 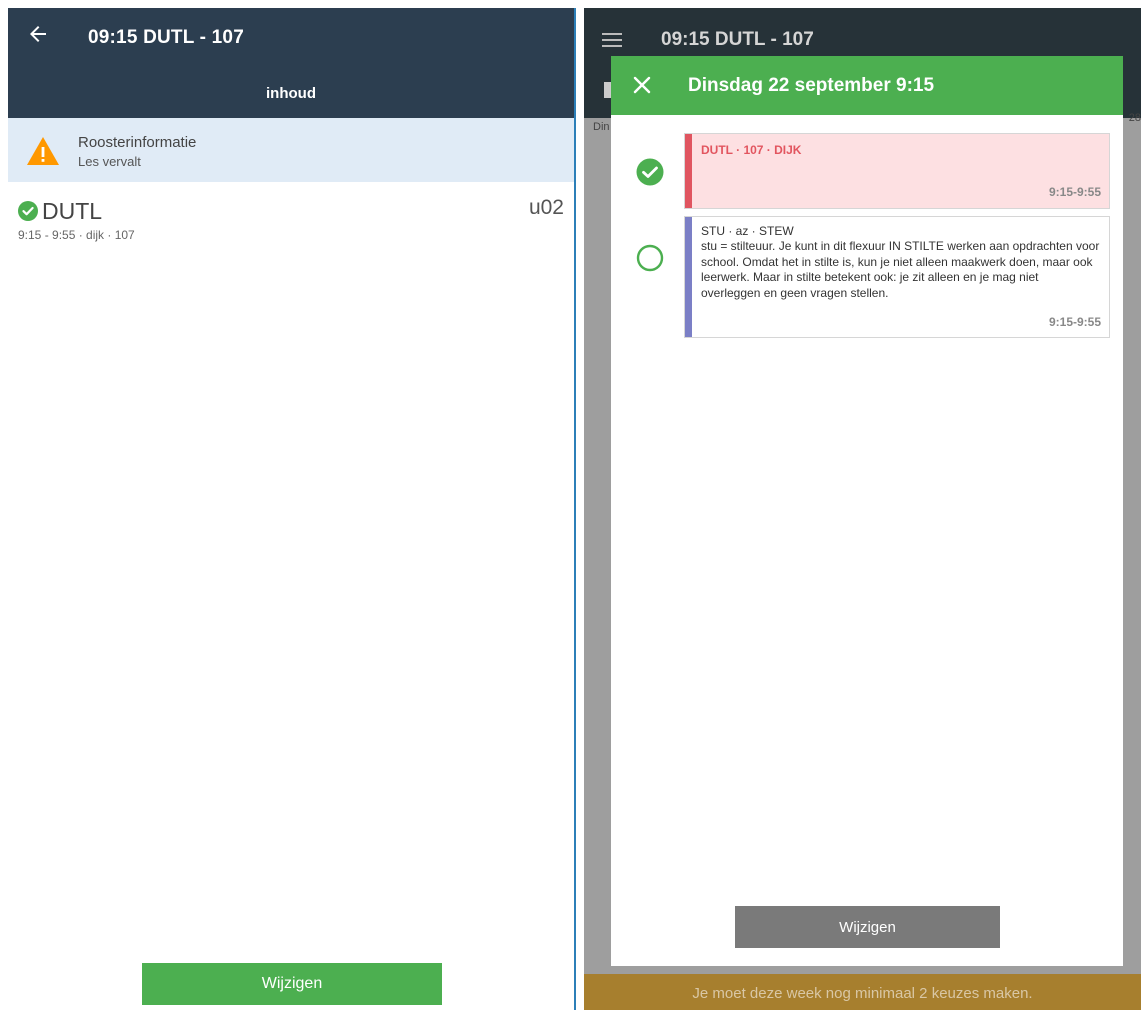 I want to click on dialog-title: Dinsdag 22 september 9:15, so click(x=811, y=85).